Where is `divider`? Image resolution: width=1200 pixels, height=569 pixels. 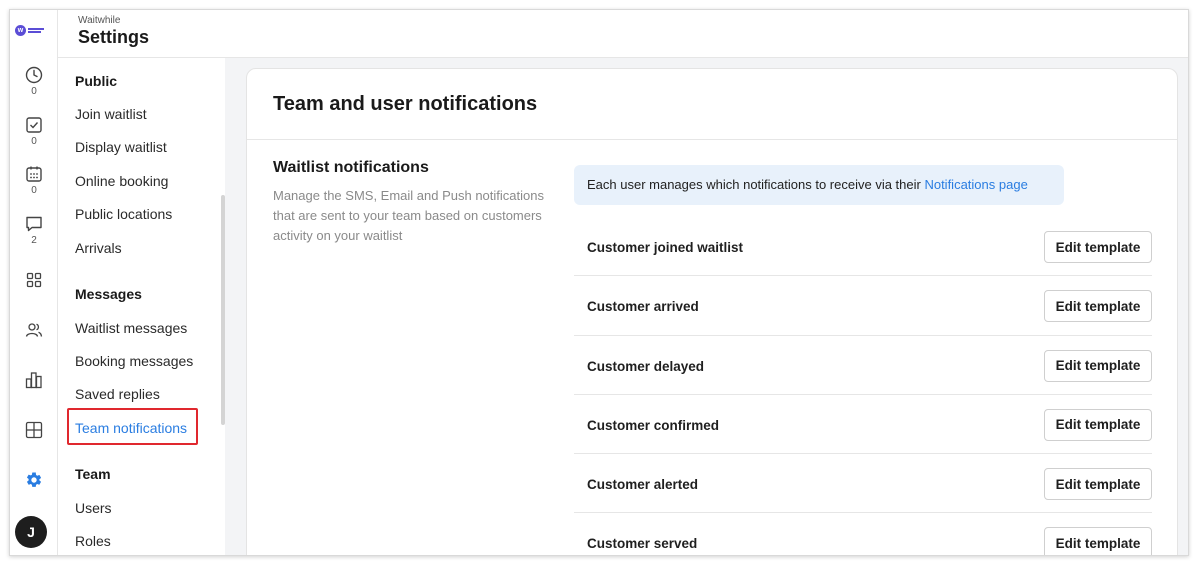 divider is located at coordinates (712, 139).